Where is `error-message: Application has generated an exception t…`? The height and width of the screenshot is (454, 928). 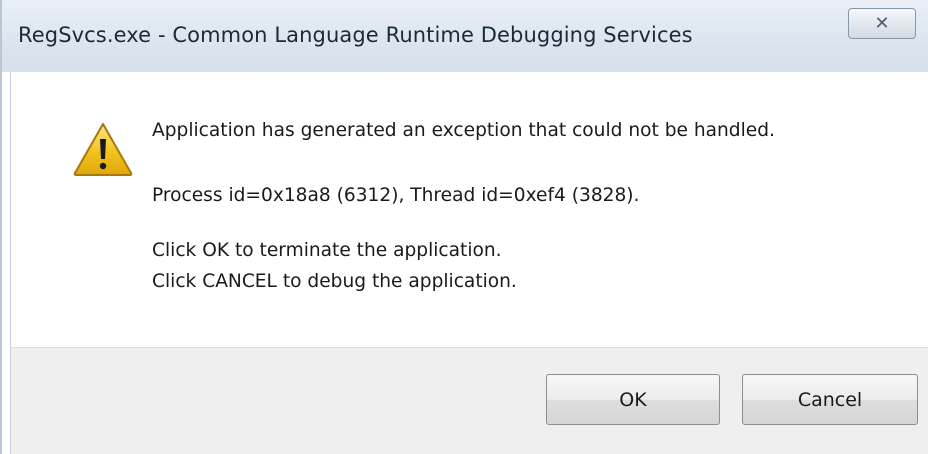 error-message: Application has generated an exception t… is located at coordinates (463, 130).